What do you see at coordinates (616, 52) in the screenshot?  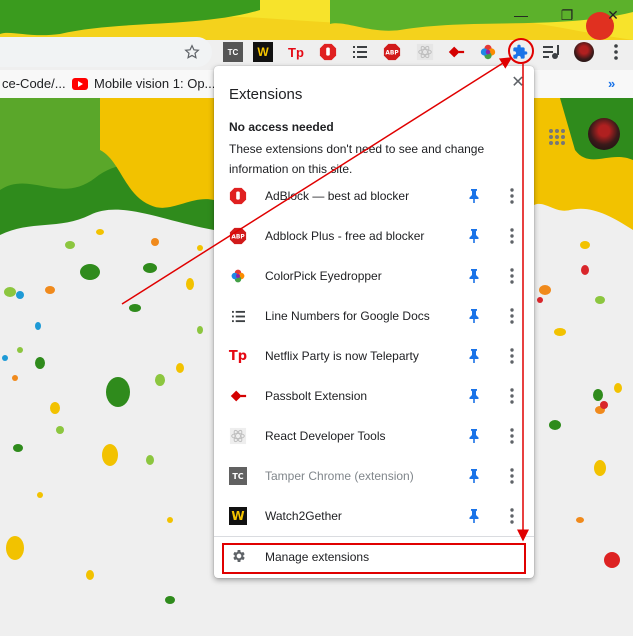 I see `kebab-menu-icon` at bounding box center [616, 52].